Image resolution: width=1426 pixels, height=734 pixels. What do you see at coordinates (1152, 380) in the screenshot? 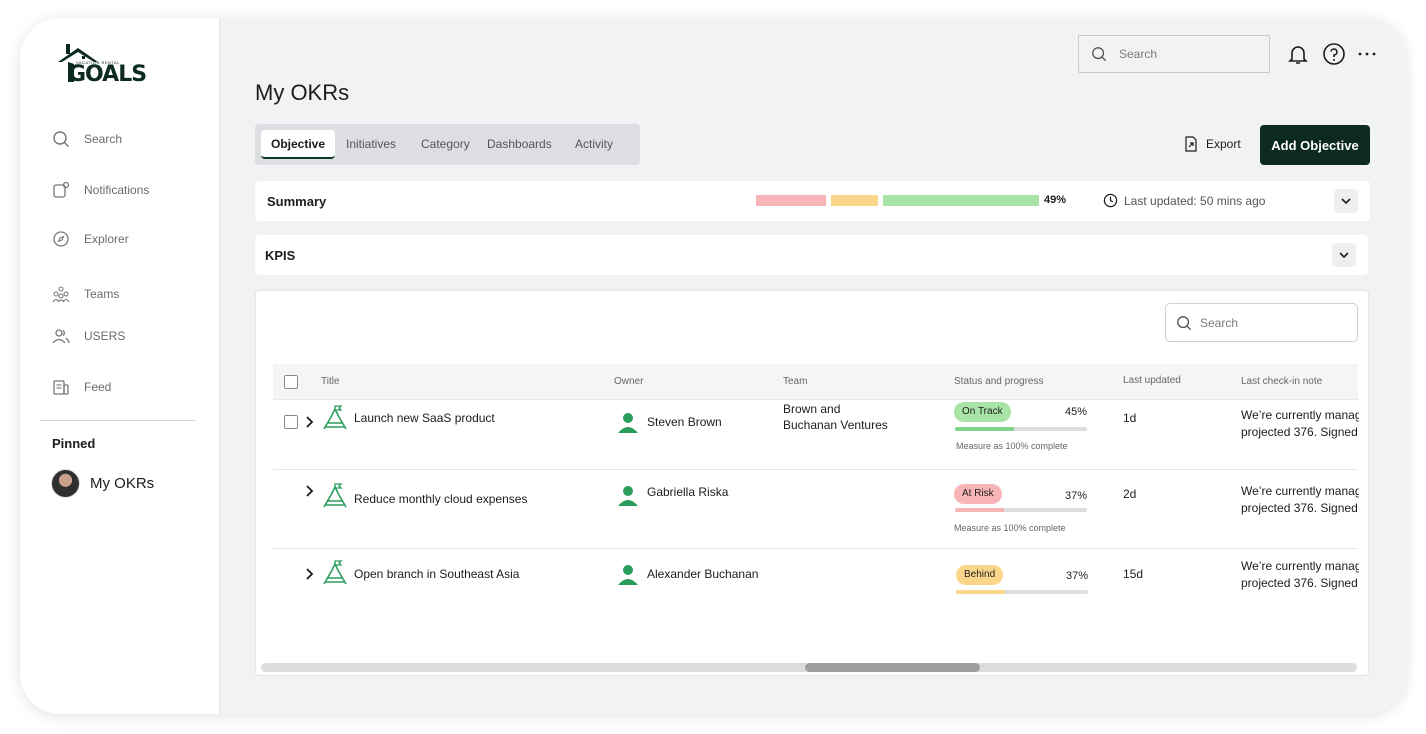
I see `column-header-last-updated: Last updated` at bounding box center [1152, 380].